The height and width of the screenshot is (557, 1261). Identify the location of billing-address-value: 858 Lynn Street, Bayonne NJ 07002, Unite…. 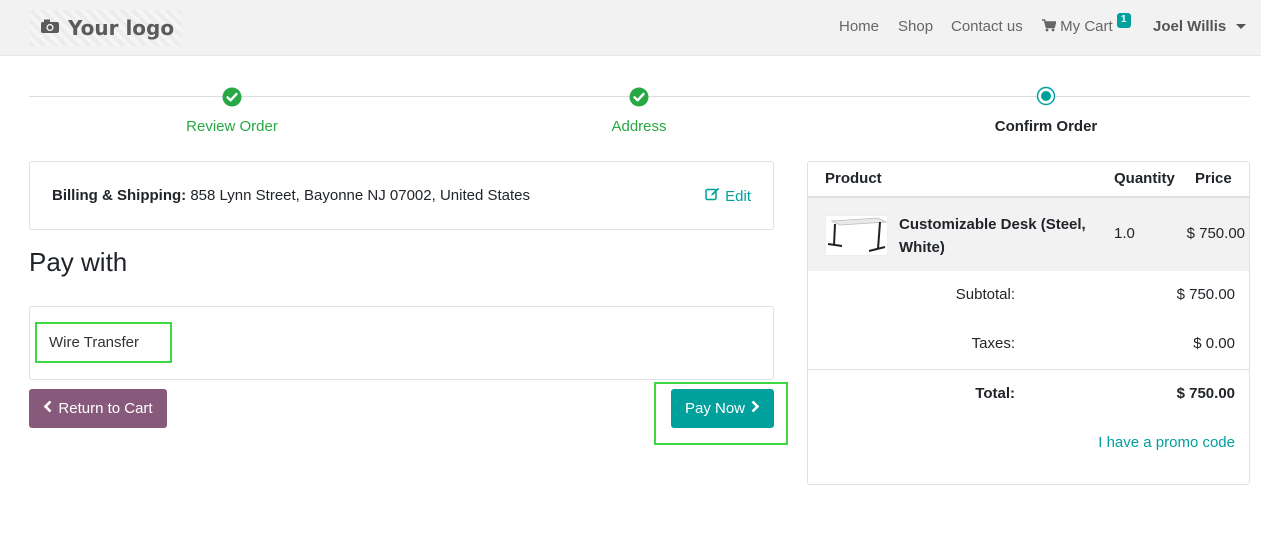
(360, 195).